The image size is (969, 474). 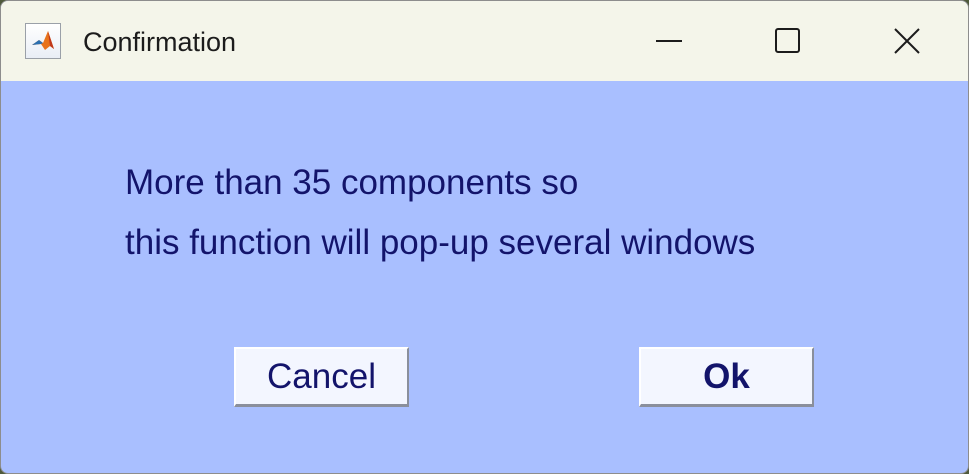 I want to click on window-title: Confirmation, so click(x=160, y=42).